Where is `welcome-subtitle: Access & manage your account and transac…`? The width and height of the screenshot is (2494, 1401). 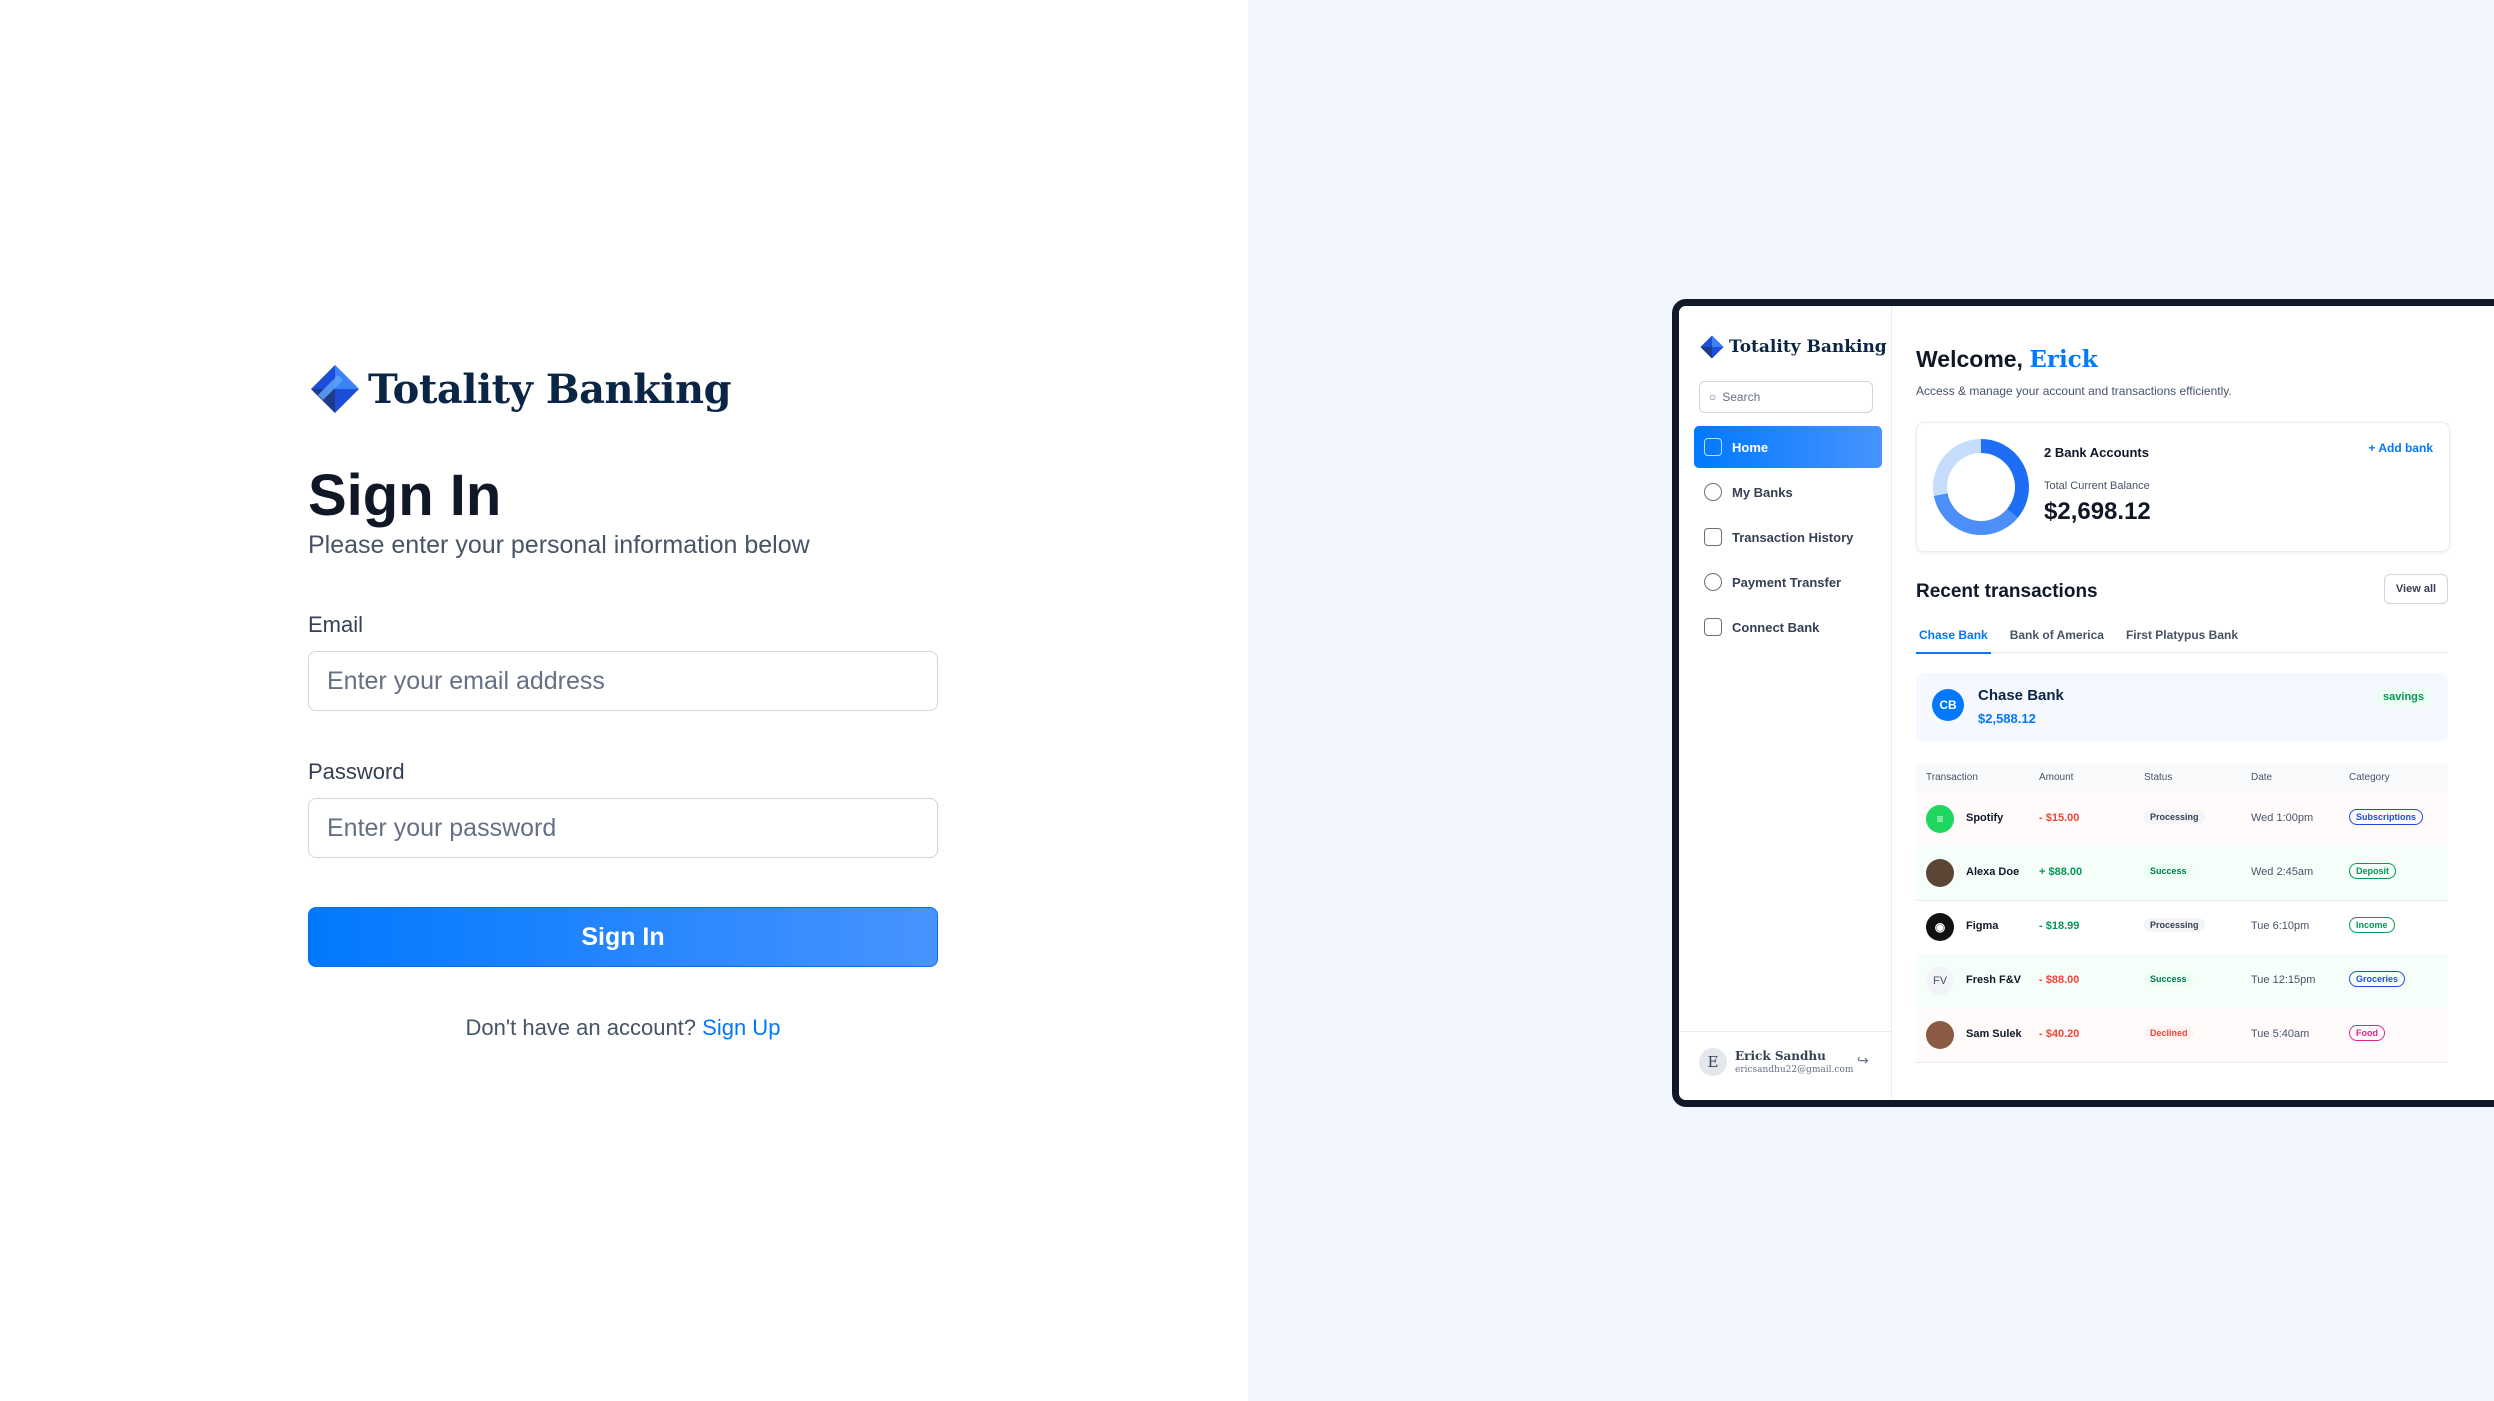 welcome-subtitle: Access & manage your account and transac… is located at coordinates (2074, 391).